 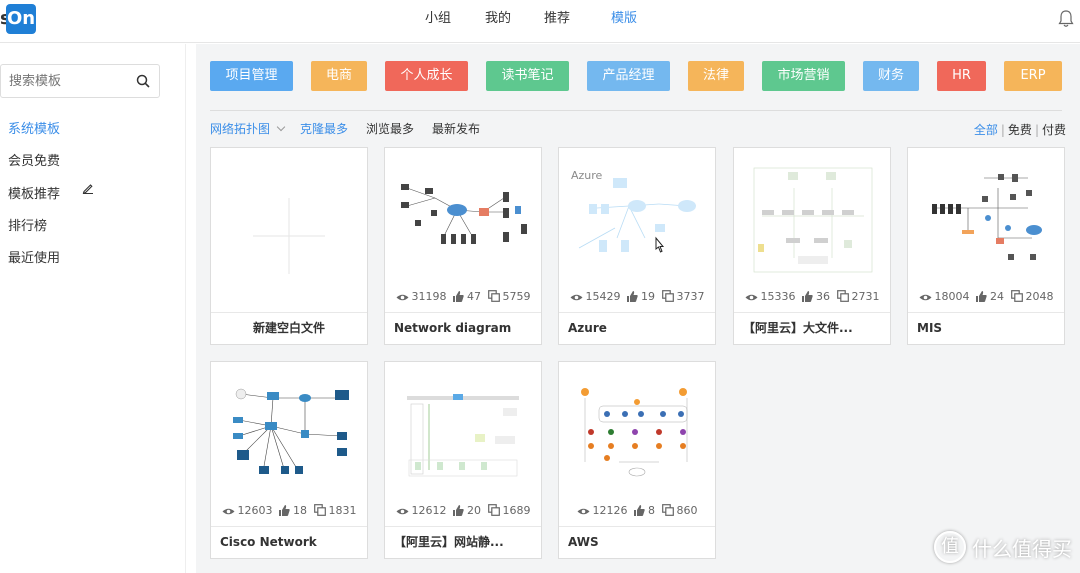 I want to click on card-title: Azure, so click(x=637, y=328).